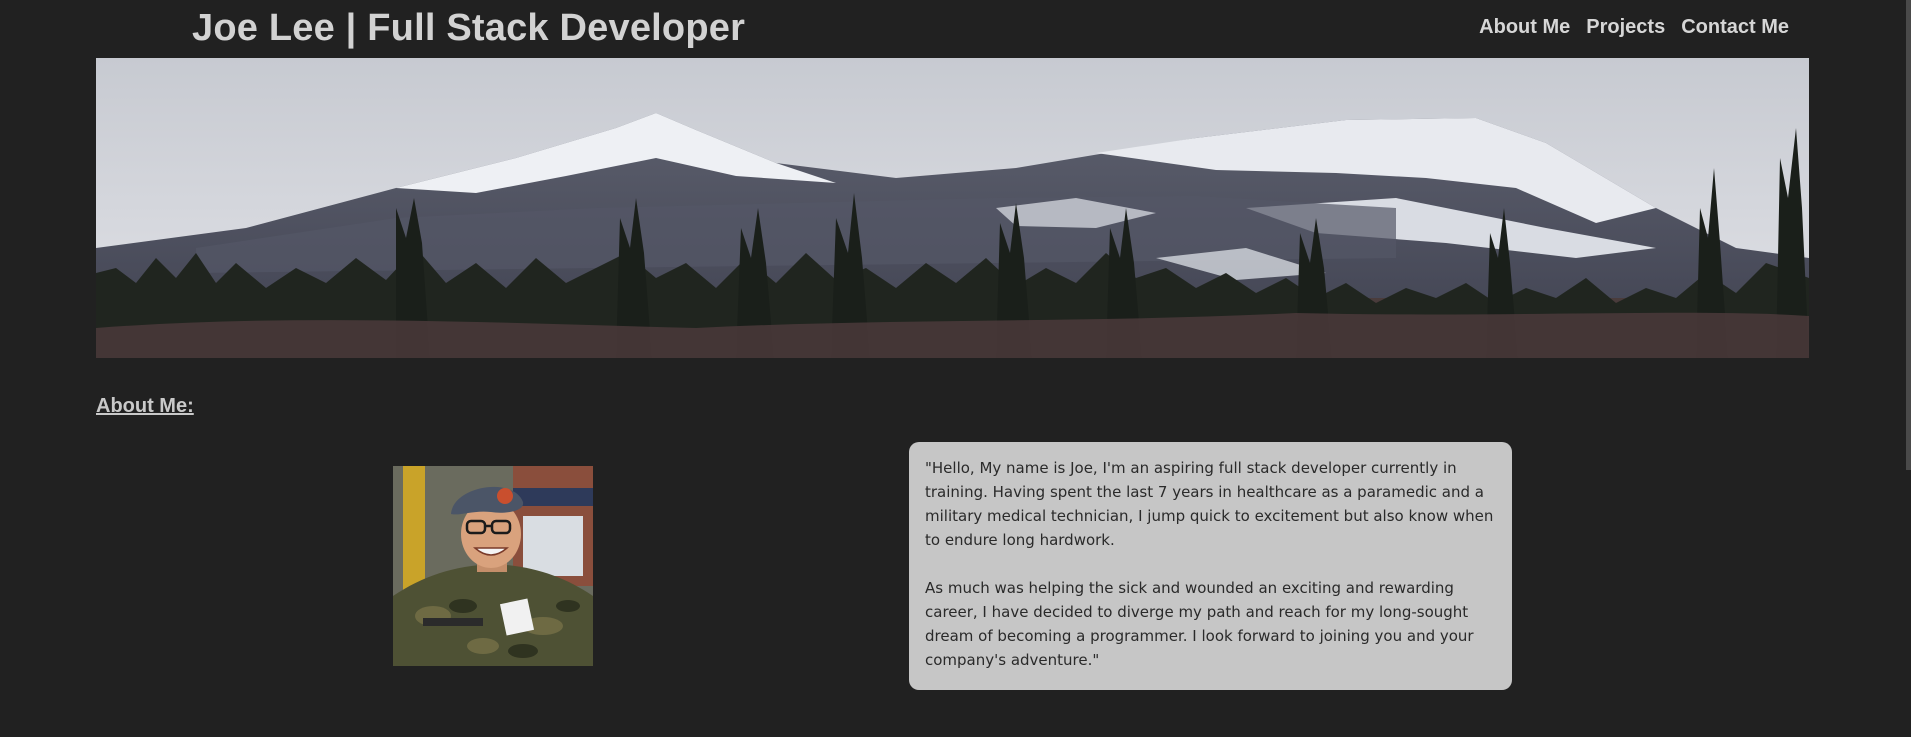 This screenshot has height=737, width=1911. What do you see at coordinates (1735, 27) in the screenshot?
I see `nav-link-contact-me: Contact Me` at bounding box center [1735, 27].